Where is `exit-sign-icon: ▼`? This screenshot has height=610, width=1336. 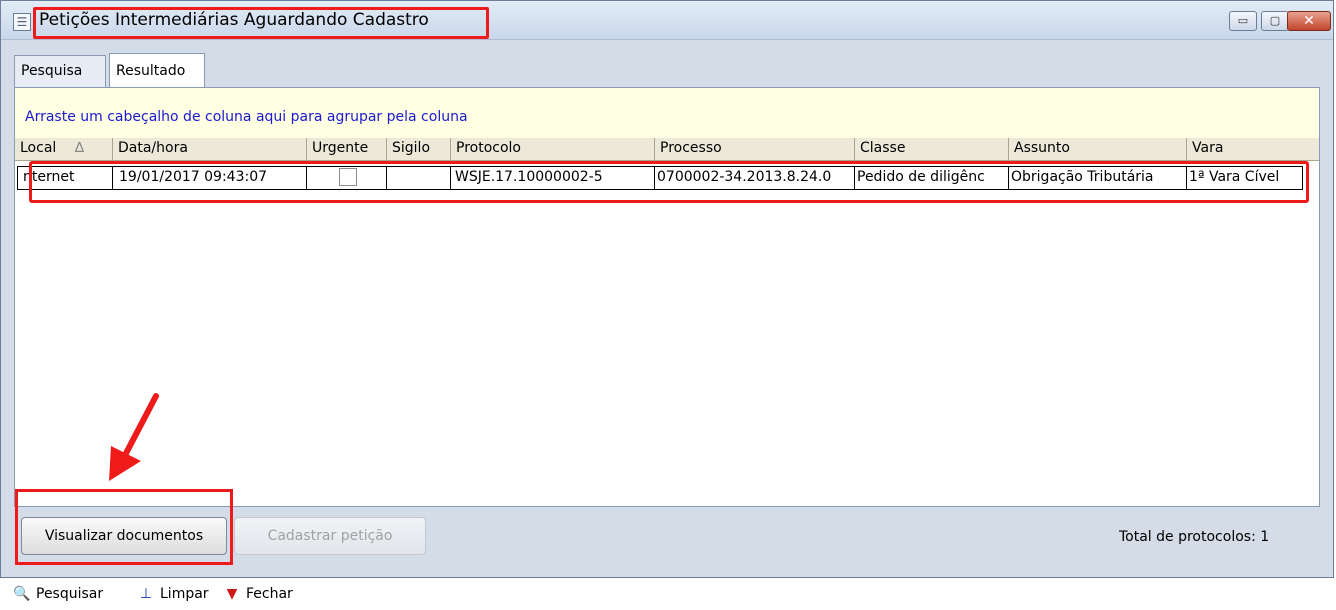
exit-sign-icon: ▼ is located at coordinates (232, 594).